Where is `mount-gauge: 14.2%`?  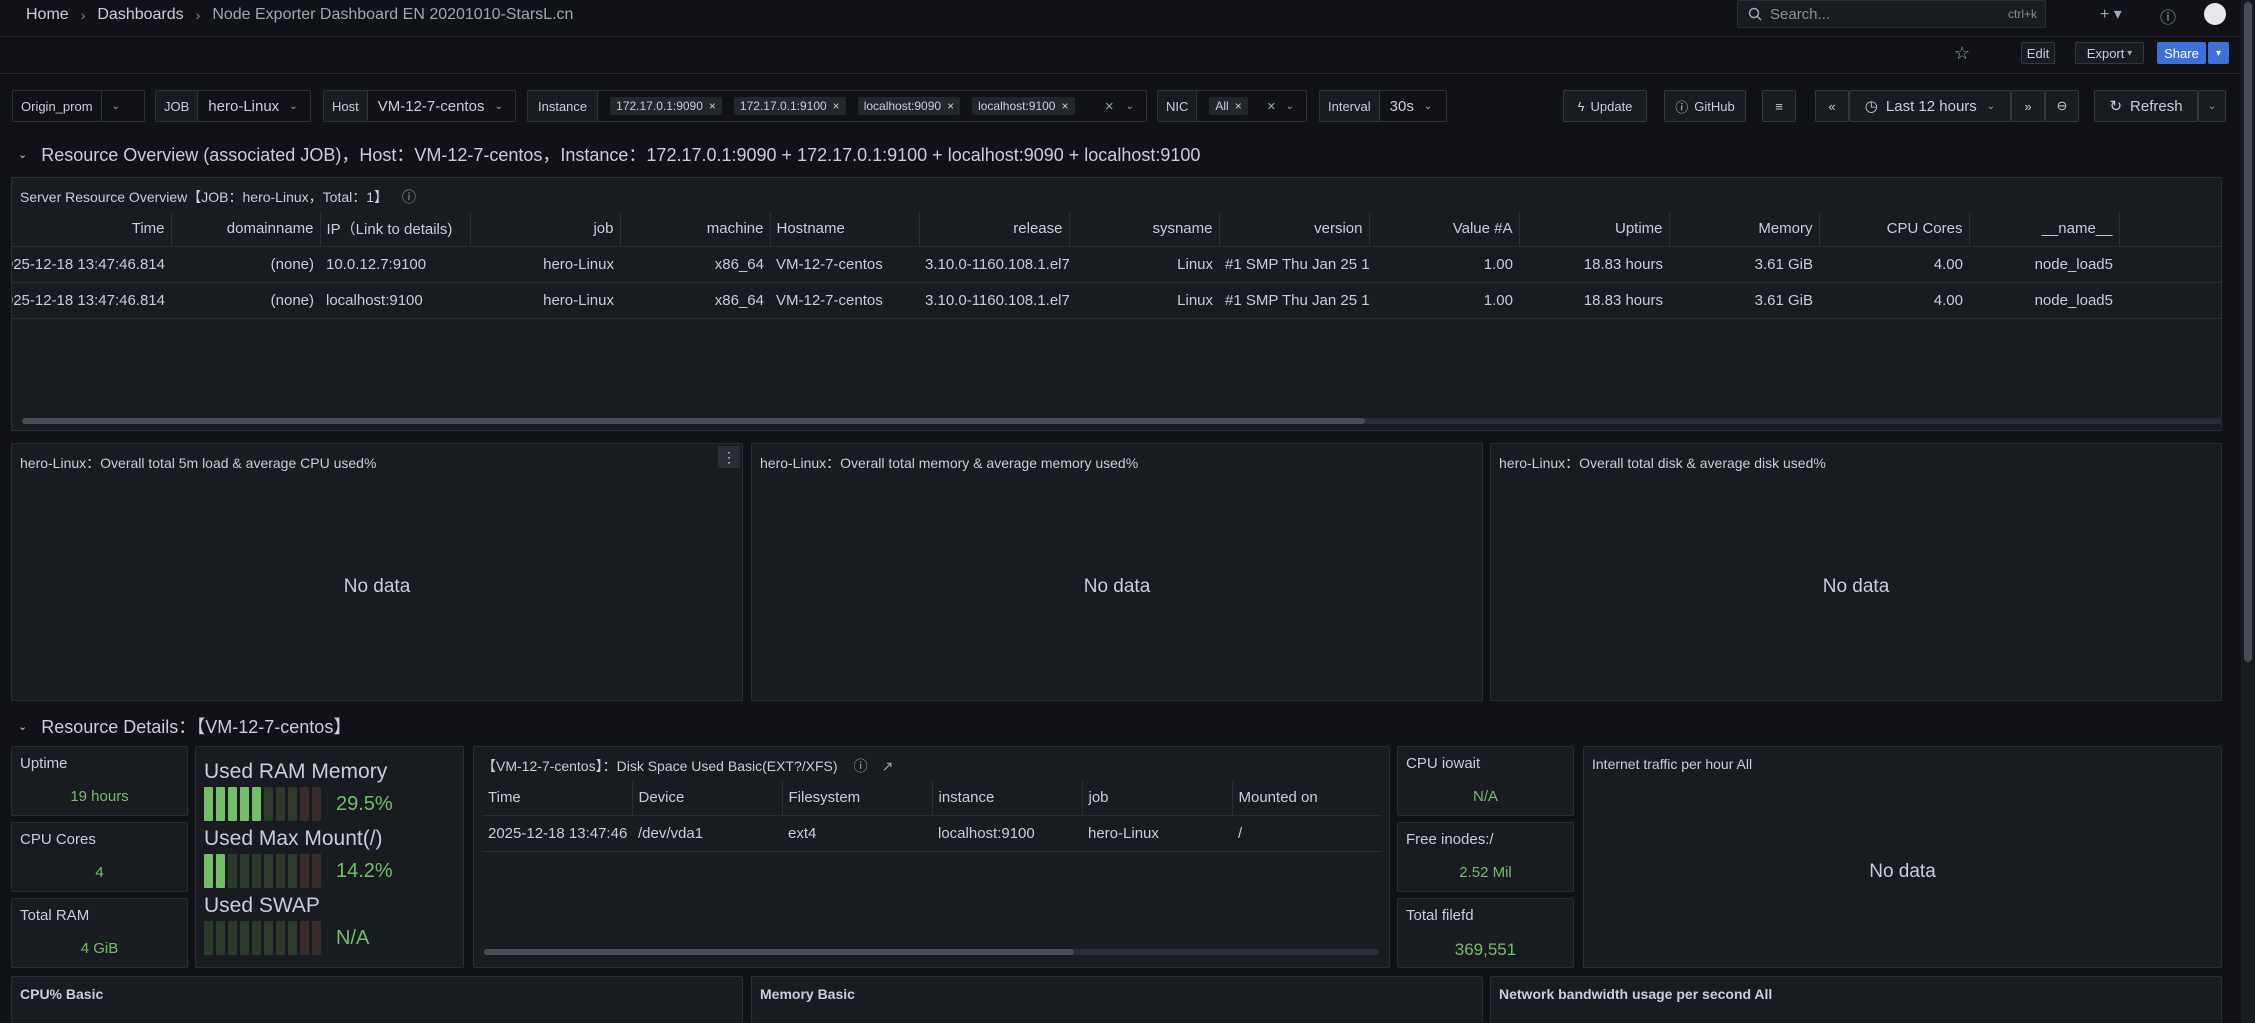
mount-gauge: 14.2% is located at coordinates (298, 871).